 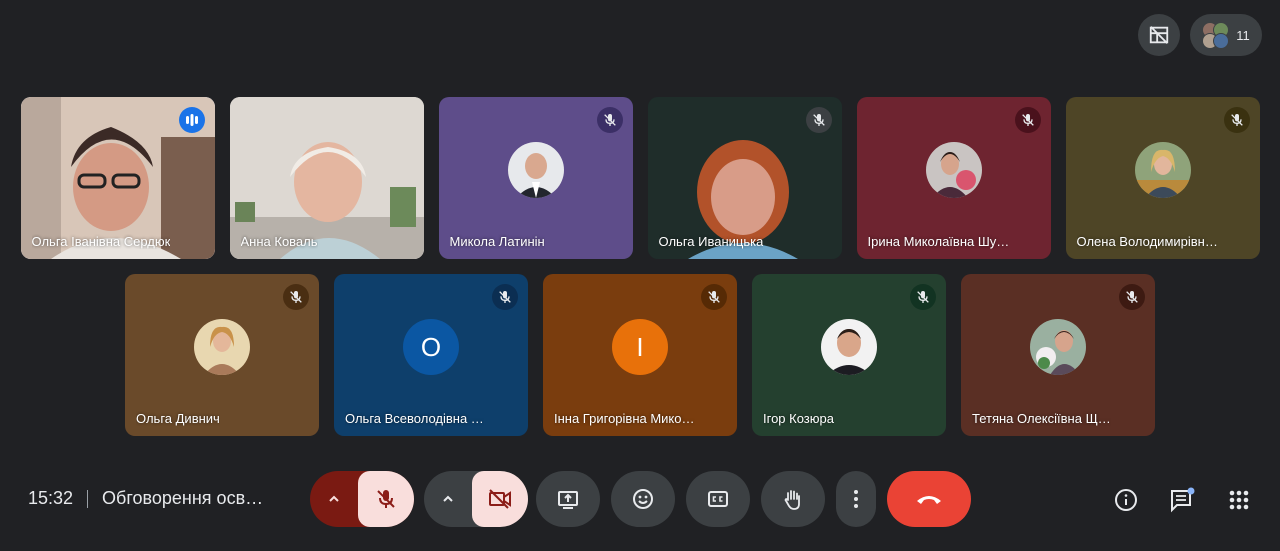 I want to click on chat-icon, so click(x=1183, y=500).